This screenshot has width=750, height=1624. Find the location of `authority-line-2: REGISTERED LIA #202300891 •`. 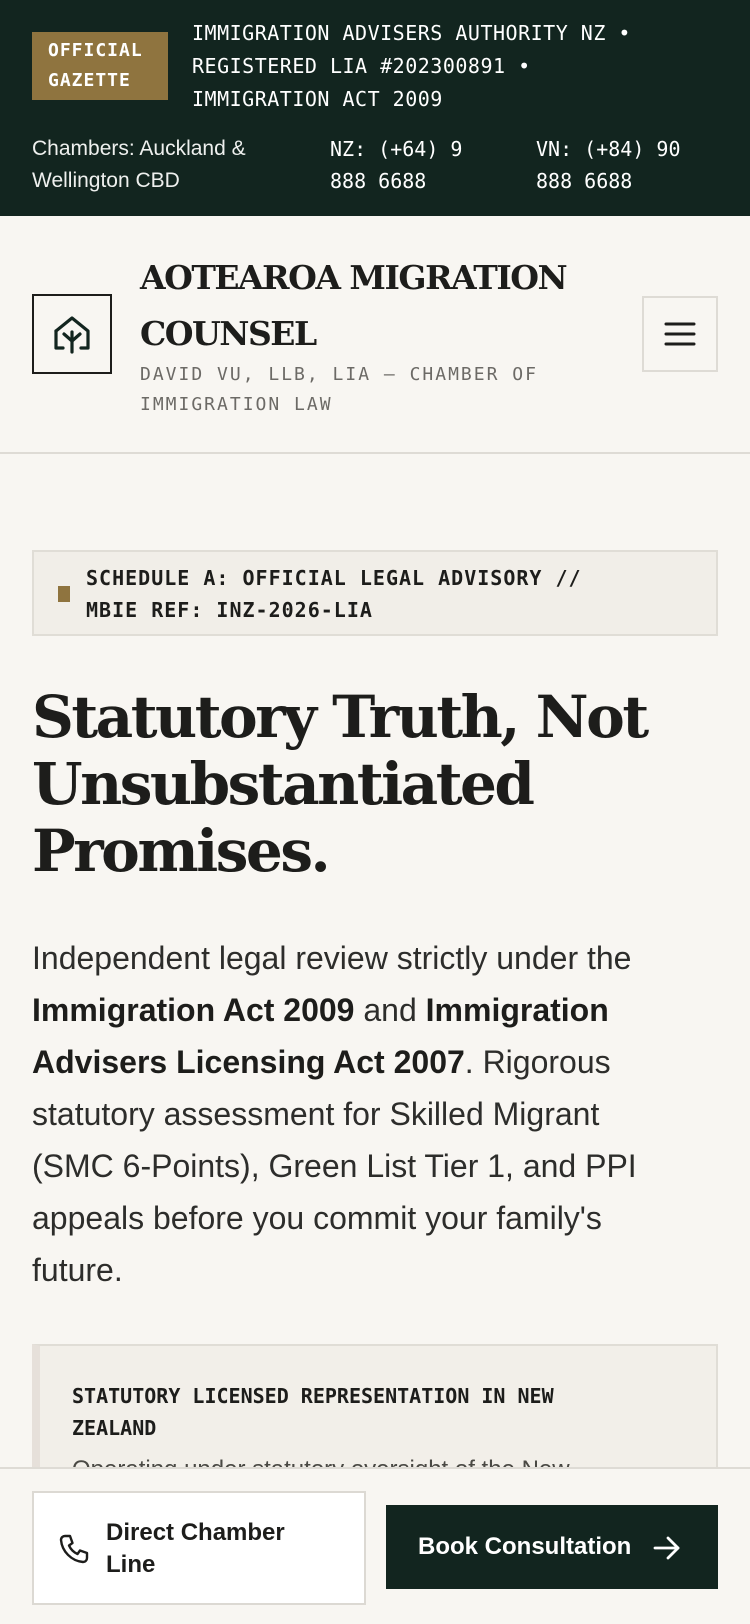

authority-line-2: REGISTERED LIA #202300891 • is located at coordinates (361, 66).